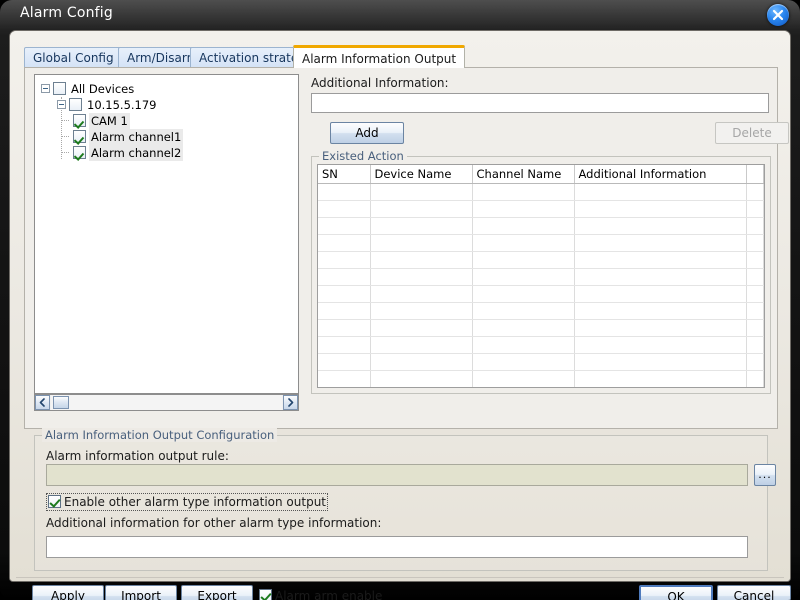 This screenshot has height=600, width=800. I want to click on tree-node-label: 10.15.5.179, so click(122, 105).